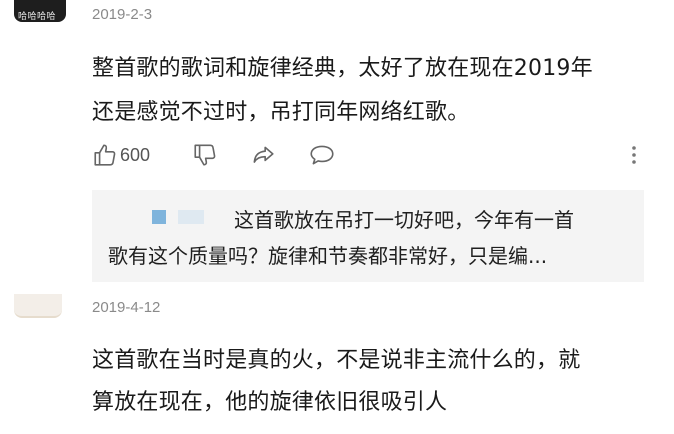  I want to click on comment-bubble-icon, so click(322, 155).